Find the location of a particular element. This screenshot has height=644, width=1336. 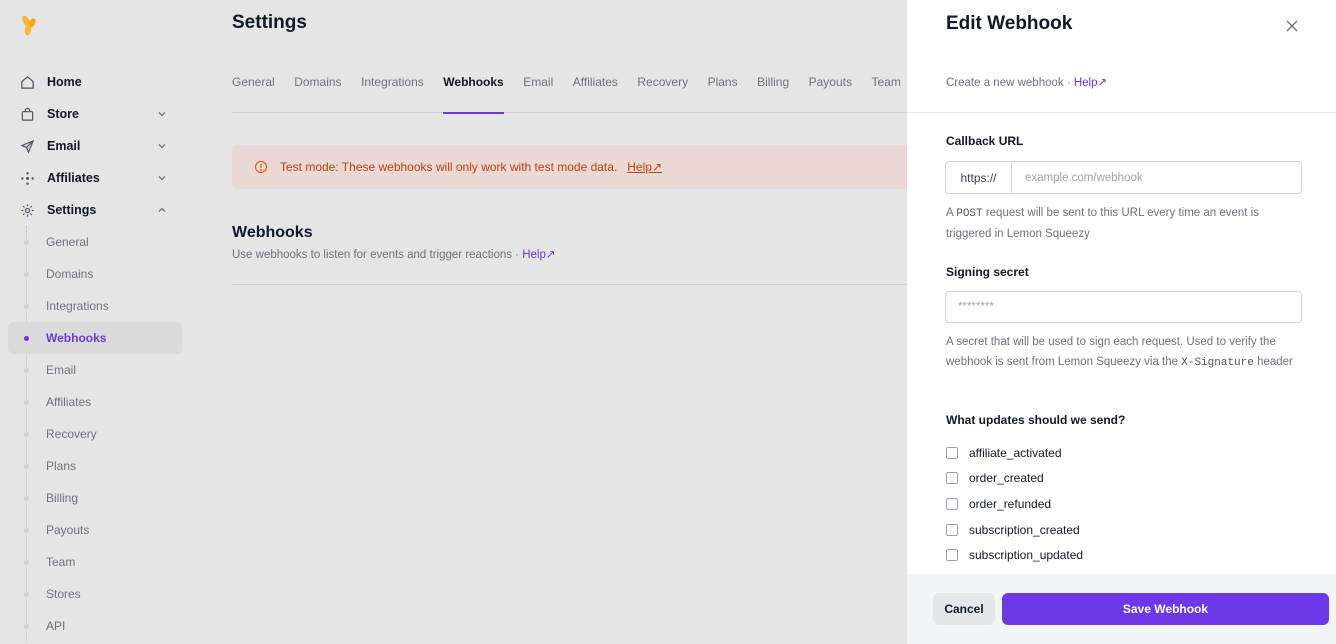

tab-email: Email is located at coordinates (538, 89).